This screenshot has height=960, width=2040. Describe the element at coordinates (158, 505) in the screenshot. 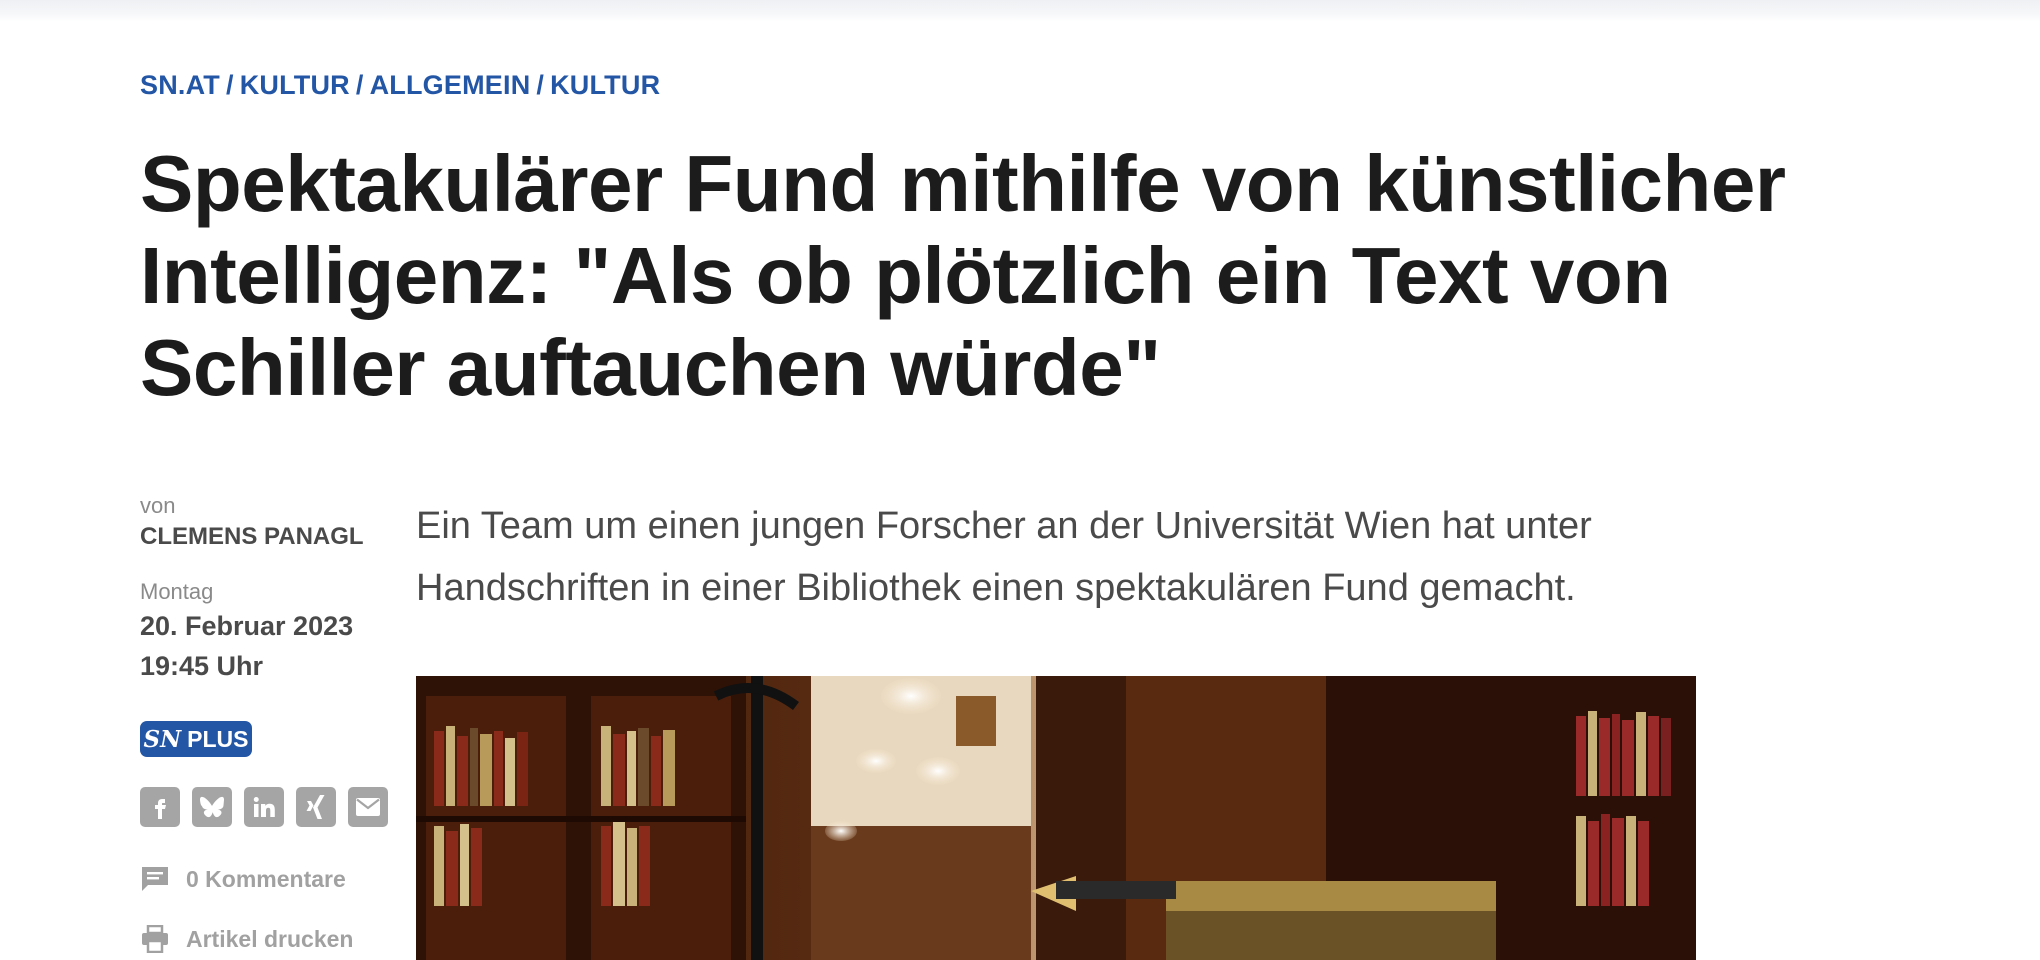

I see `author-label: von` at that location.